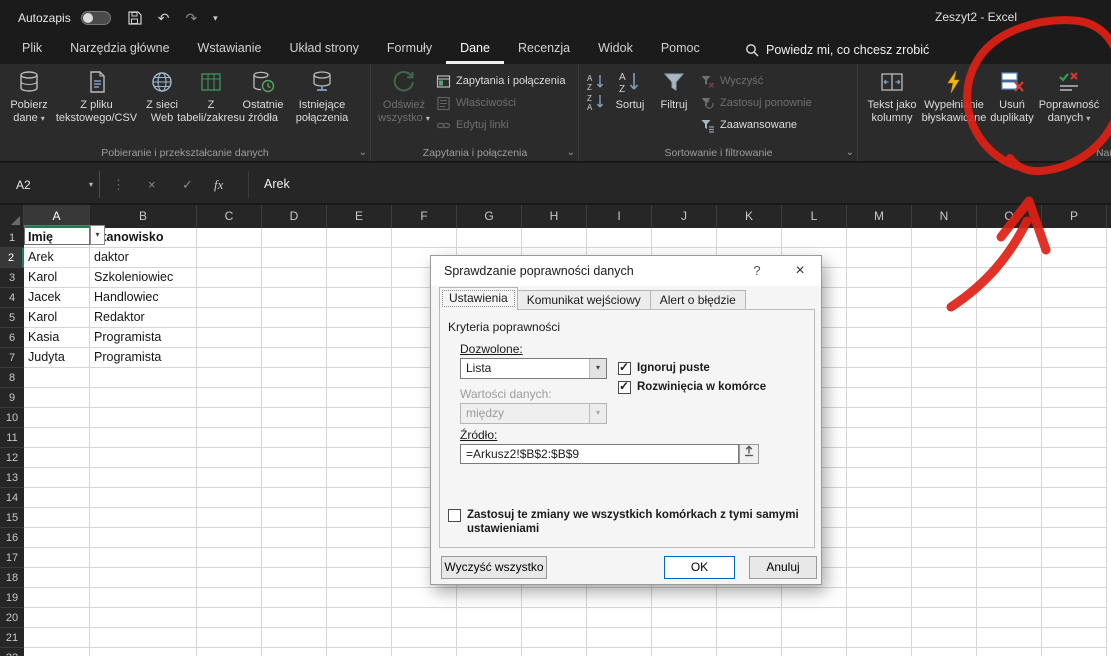  What do you see at coordinates (814, 618) in the screenshot?
I see `cell-L20` at bounding box center [814, 618].